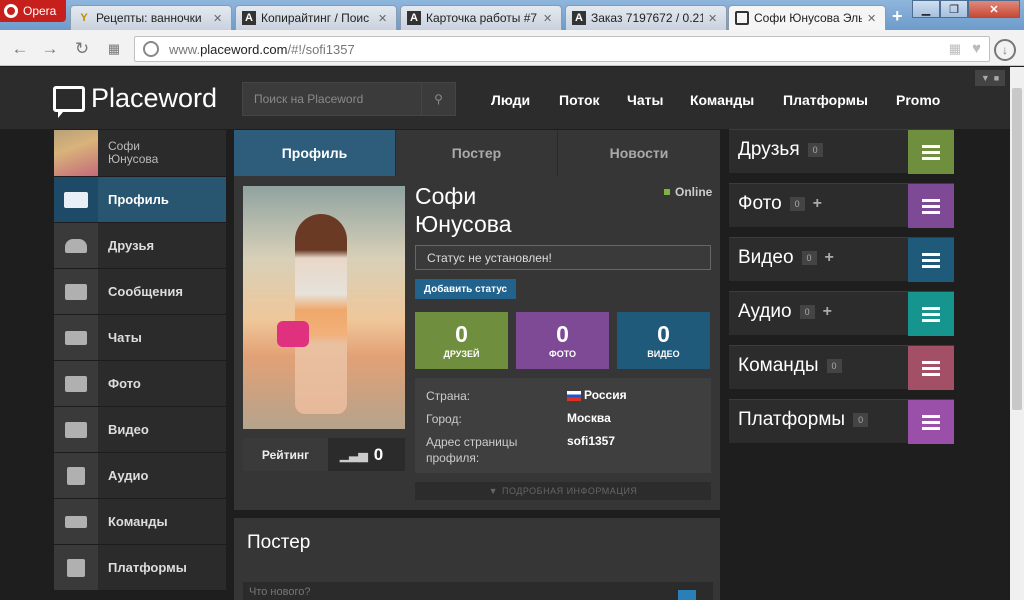  I want to click on site-info-icon, so click(151, 49).